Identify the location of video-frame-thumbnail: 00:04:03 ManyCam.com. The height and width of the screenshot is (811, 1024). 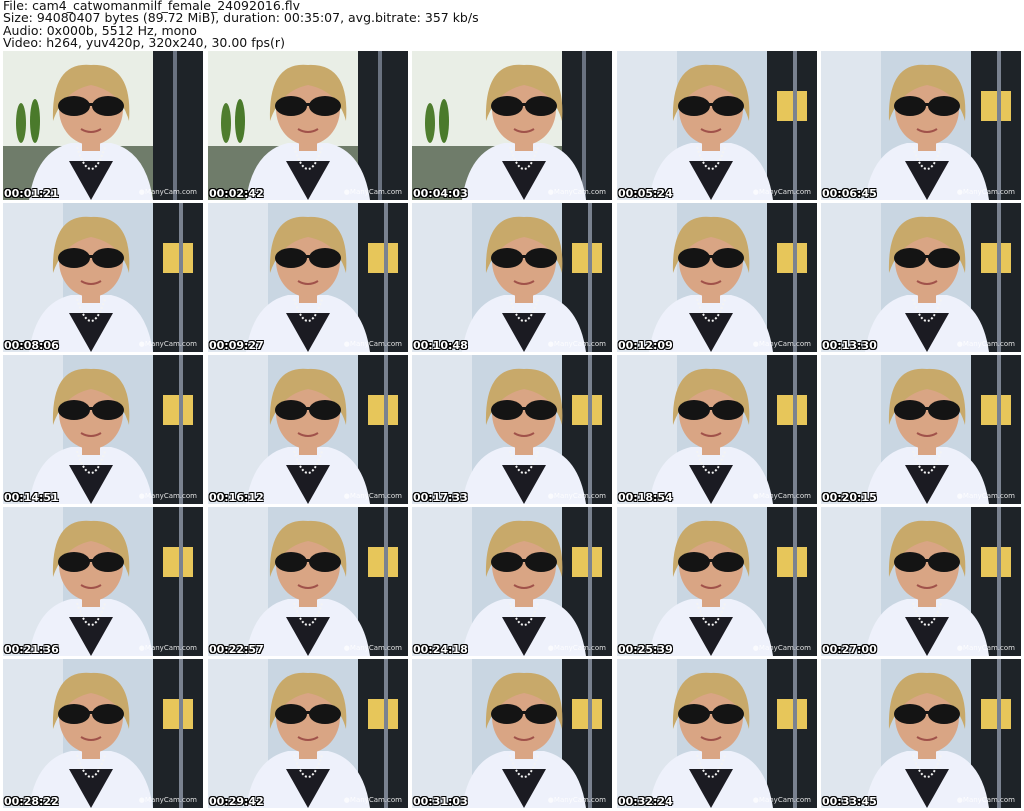
(512, 125).